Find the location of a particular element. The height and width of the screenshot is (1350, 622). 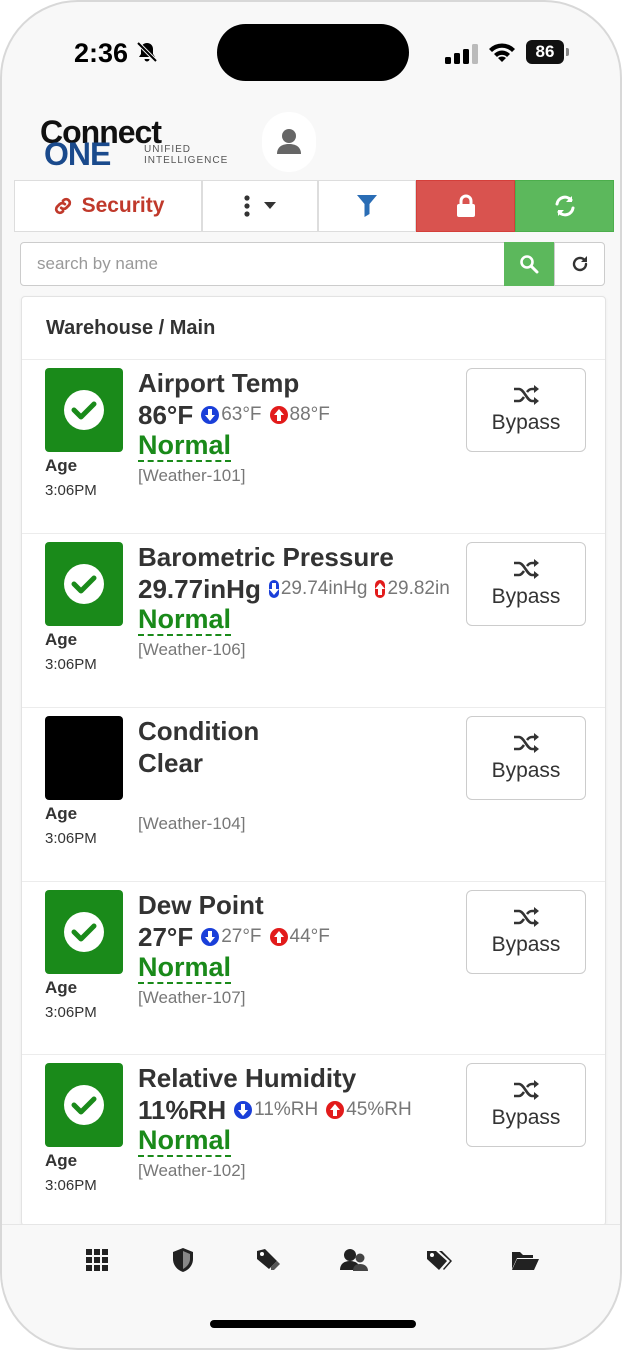

security-button: Security is located at coordinates (108, 206).